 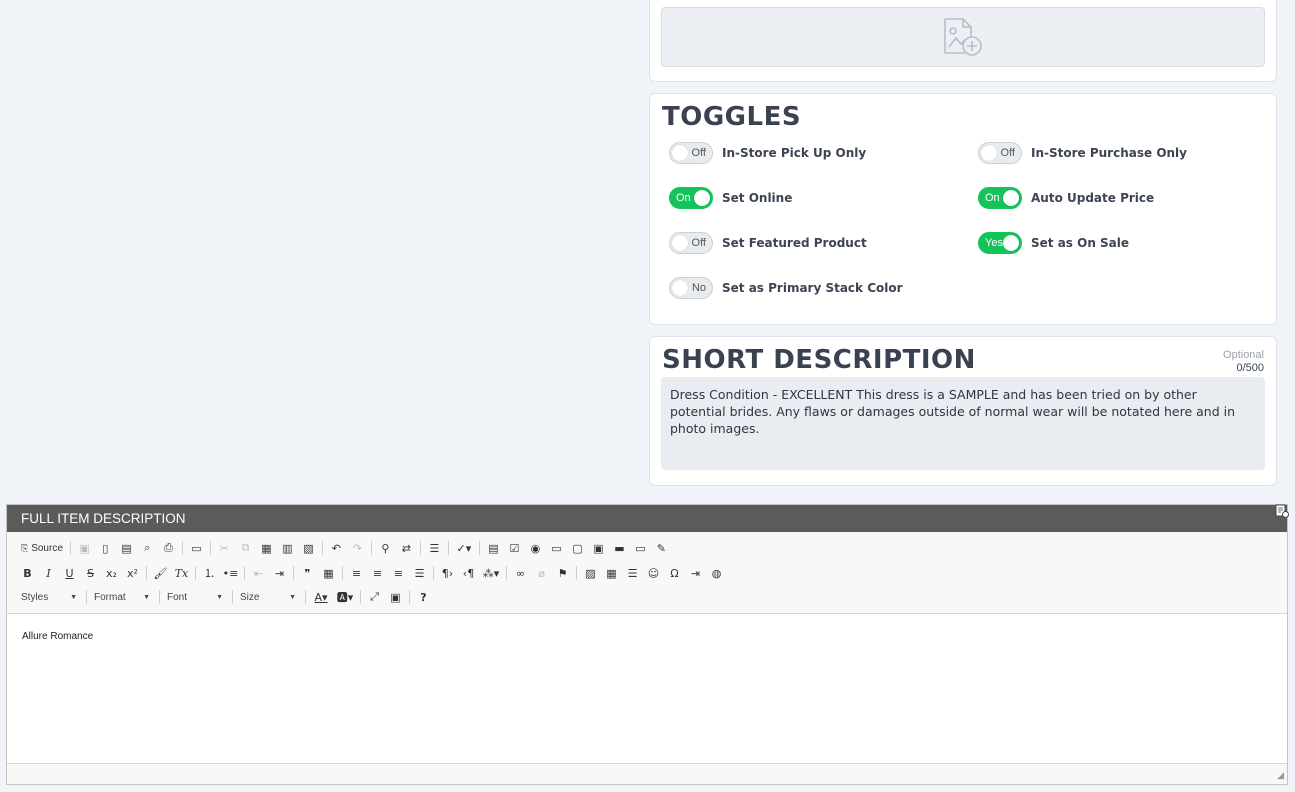 What do you see at coordinates (287, 548) in the screenshot?
I see `paste-text-icon: ▥` at bounding box center [287, 548].